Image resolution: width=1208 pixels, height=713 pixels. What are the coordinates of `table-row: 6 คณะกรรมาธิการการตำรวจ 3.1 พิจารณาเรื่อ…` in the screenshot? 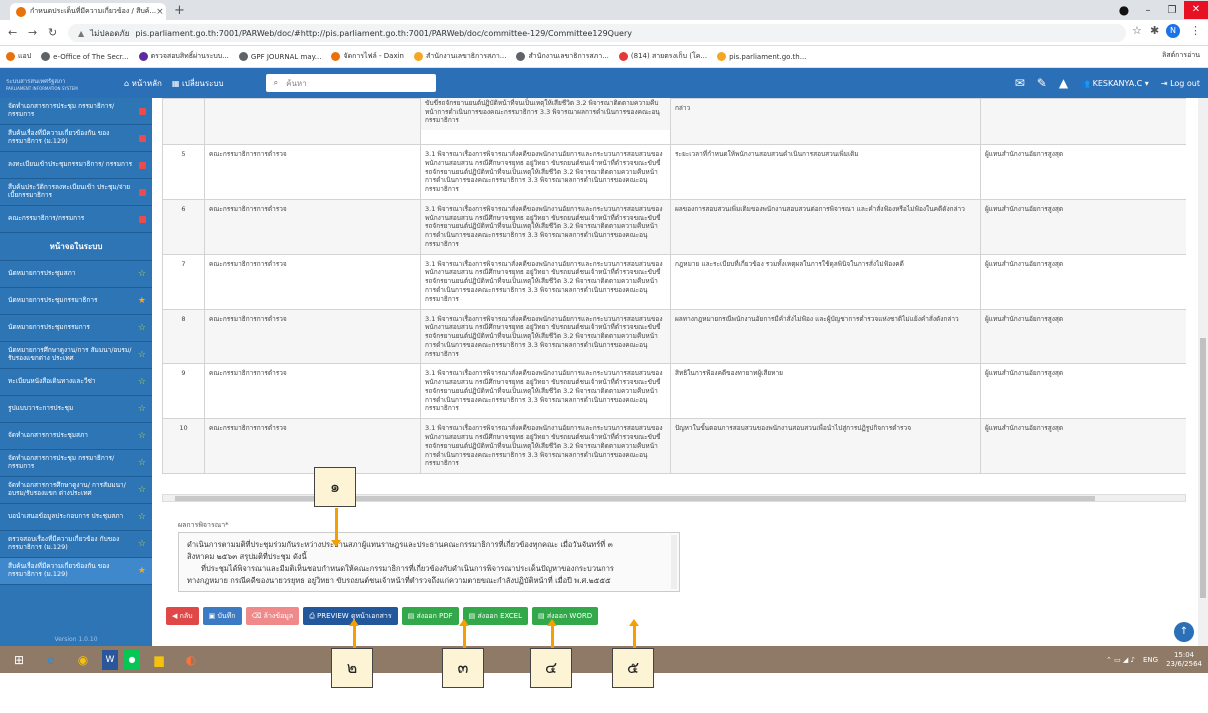 It's located at (674, 226).